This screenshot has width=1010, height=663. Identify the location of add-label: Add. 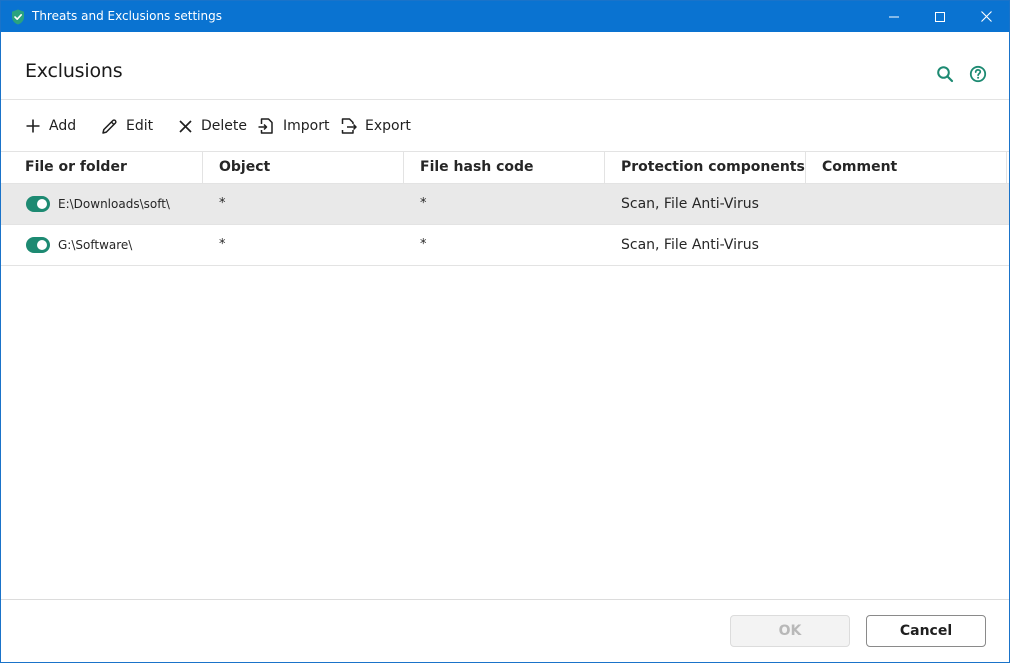
(63, 126).